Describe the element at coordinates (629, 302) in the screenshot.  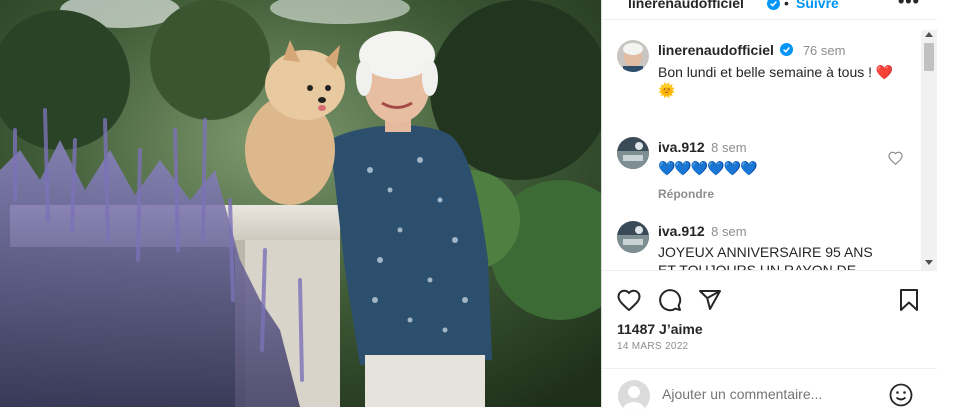
I see `like-icon` at that location.